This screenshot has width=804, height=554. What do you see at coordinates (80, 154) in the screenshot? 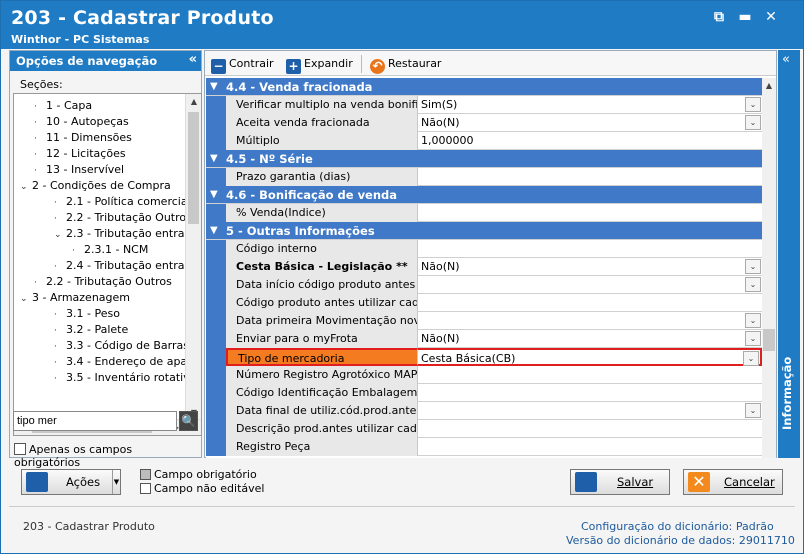
I see `tree-item: · 12 - Licitações` at bounding box center [80, 154].